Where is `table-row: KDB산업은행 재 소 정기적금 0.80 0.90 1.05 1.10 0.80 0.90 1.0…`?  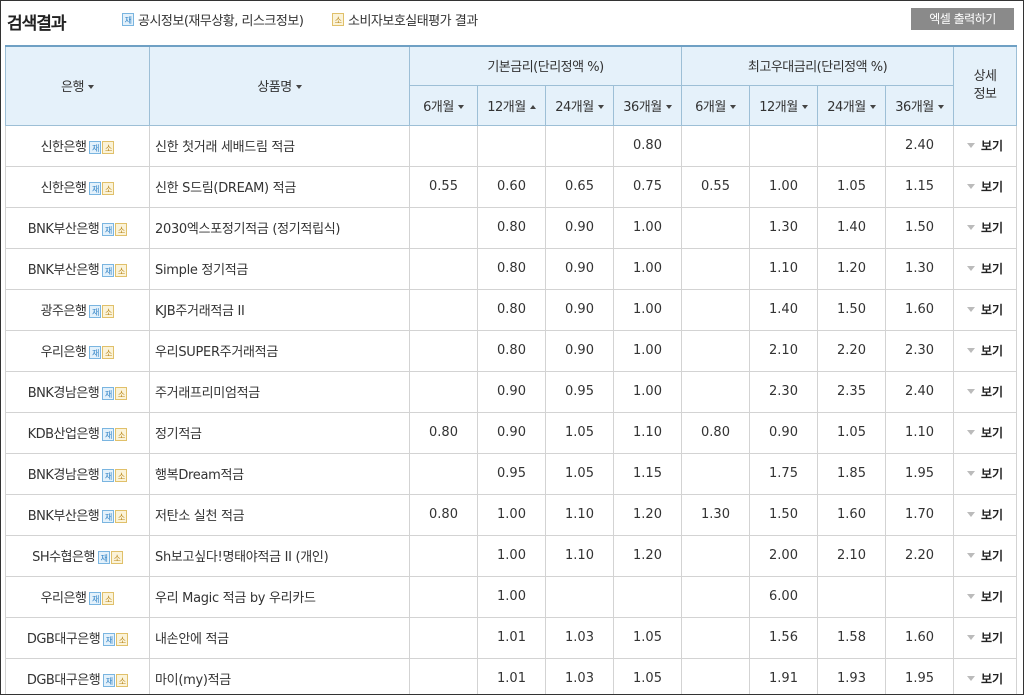 table-row: KDB산업은행 재 소 정기적금 0.80 0.90 1.05 1.10 0.80 0.90 1.0… is located at coordinates (511, 432).